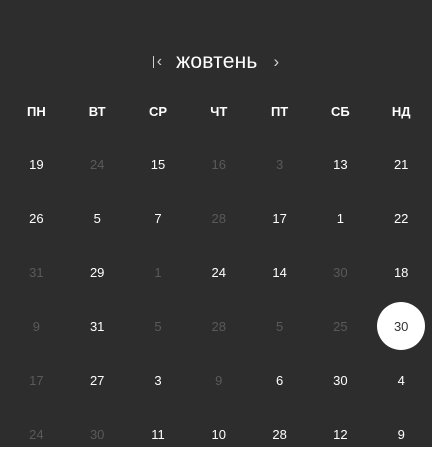 The image size is (438, 461). I want to click on prev-month-button: ‹, so click(157, 62).